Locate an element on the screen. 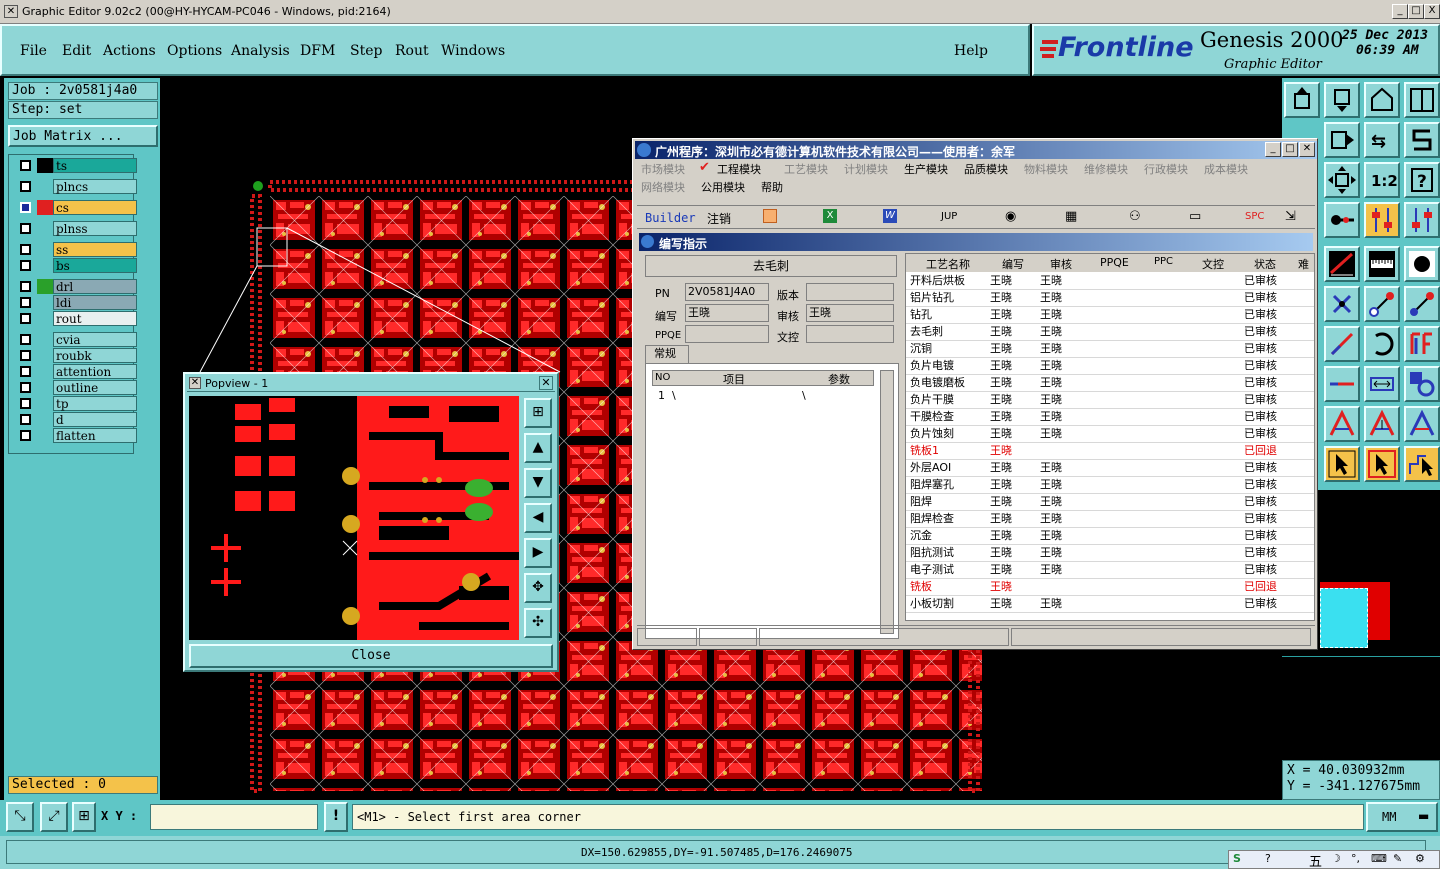  mes-menu-help: 帮助 is located at coordinates (772, 187).